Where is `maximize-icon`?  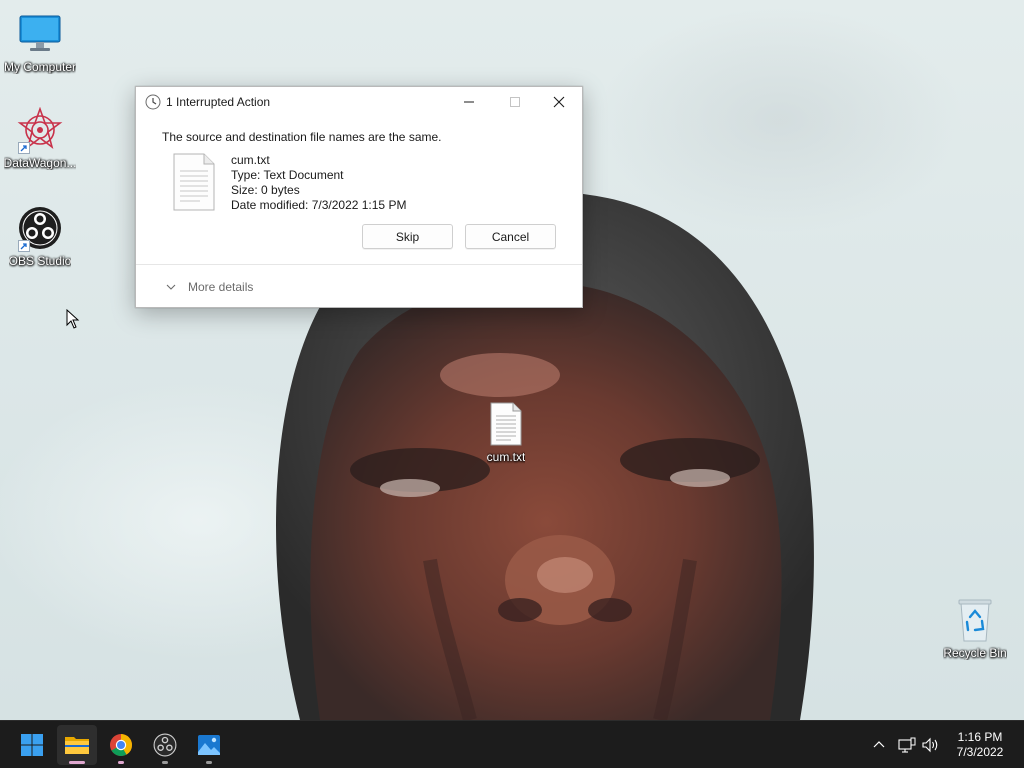
maximize-icon is located at coordinates (515, 102).